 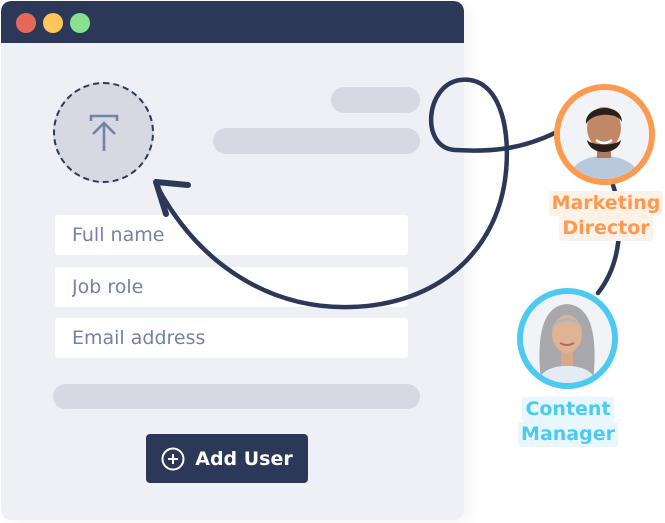 I want to click on add-user-label: Add User, so click(x=244, y=458).